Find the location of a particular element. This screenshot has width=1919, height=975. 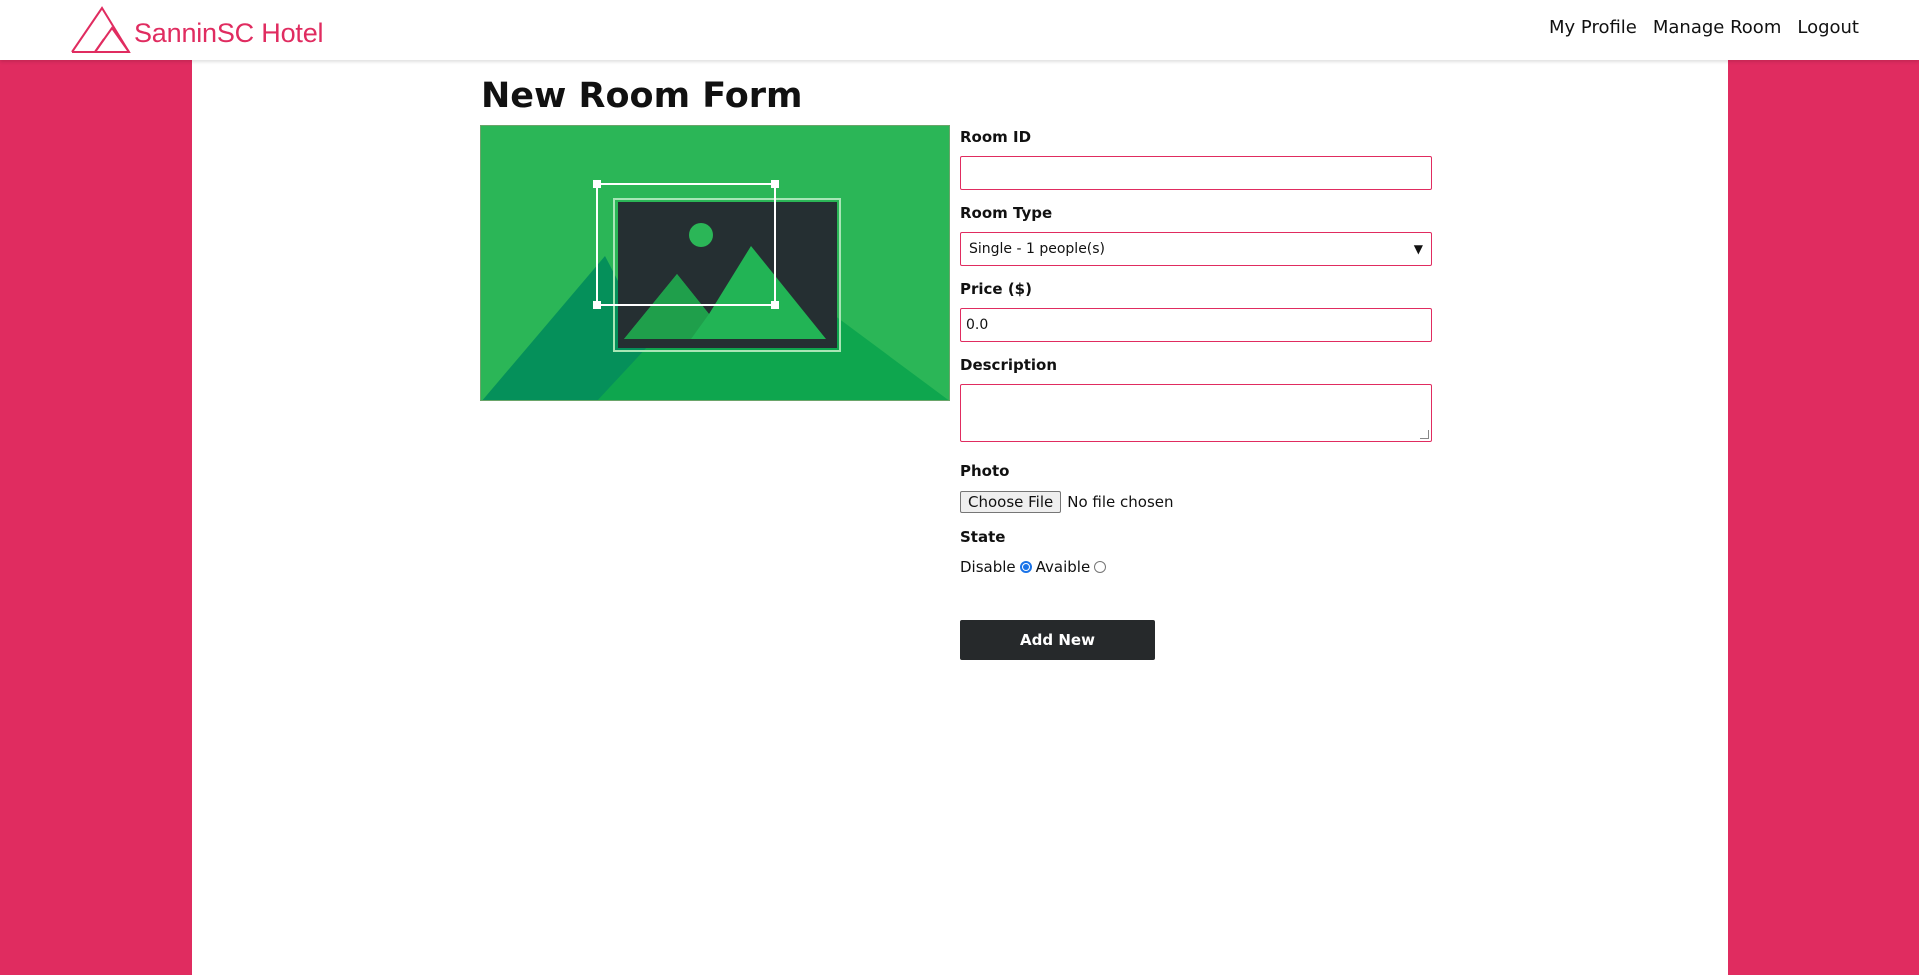

nav-manage-room: Manage Room is located at coordinates (1717, 27).